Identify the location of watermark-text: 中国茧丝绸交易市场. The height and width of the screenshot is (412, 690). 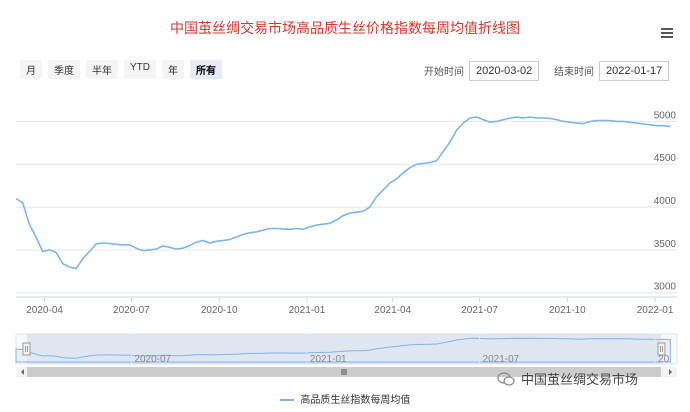
(580, 379).